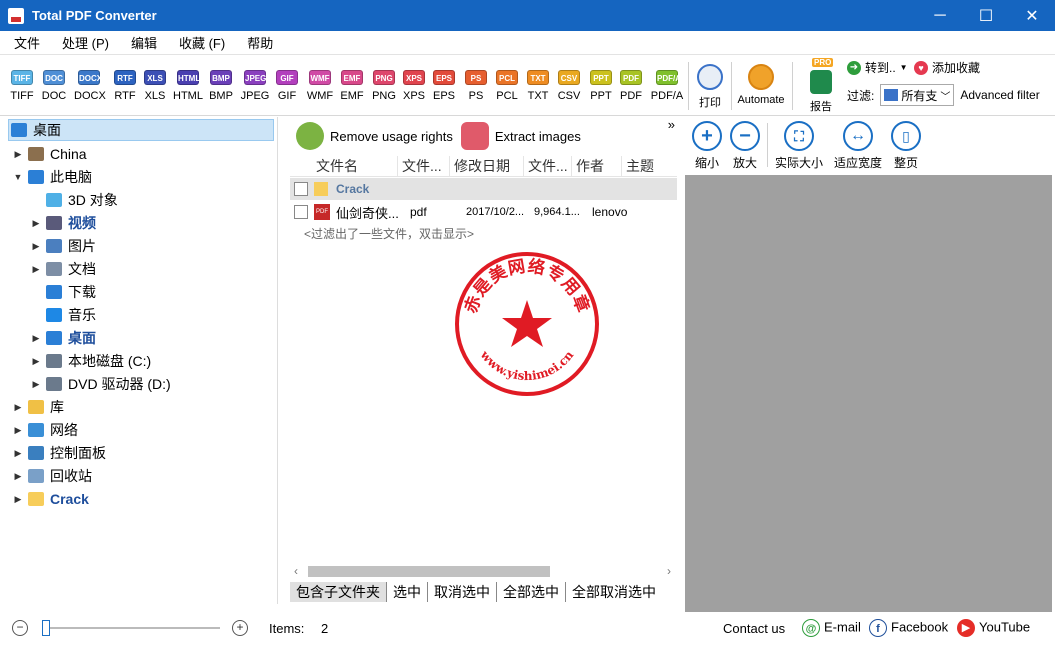  Describe the element at coordinates (18, 177) in the screenshot. I see `chevron-down-icon: ▼` at that location.